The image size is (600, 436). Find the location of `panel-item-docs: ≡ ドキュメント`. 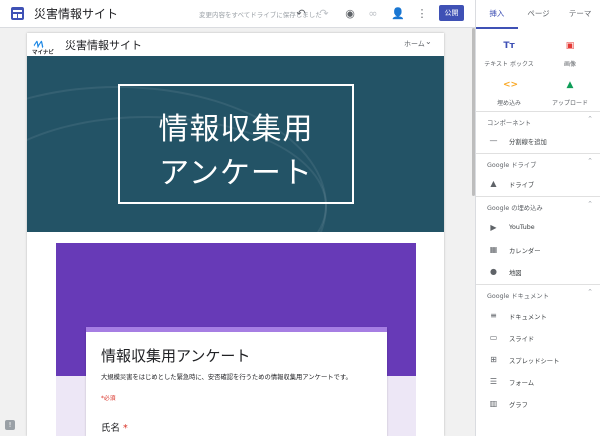

panel-item-docs: ≡ ドキュメント is located at coordinates (538, 316).